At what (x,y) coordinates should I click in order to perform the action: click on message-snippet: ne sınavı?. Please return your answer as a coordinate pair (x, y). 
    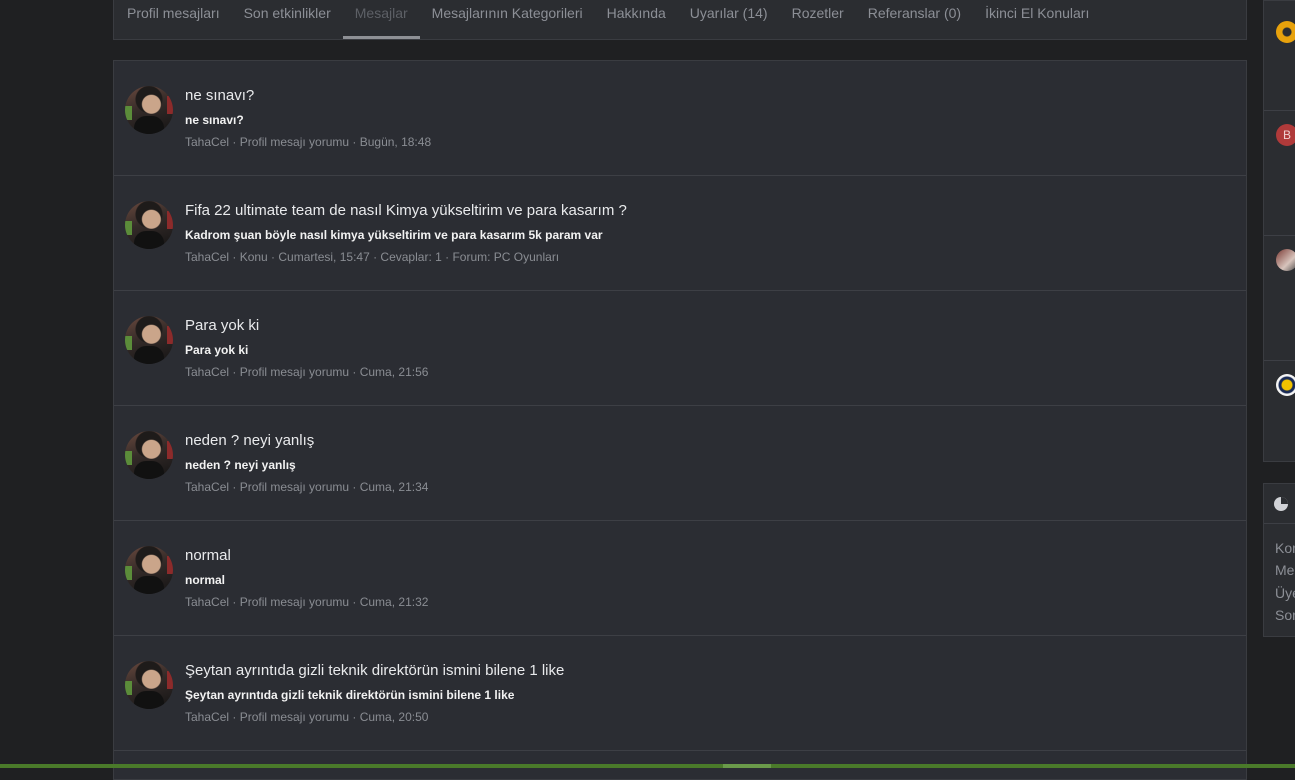
    Looking at the image, I should click on (214, 120).